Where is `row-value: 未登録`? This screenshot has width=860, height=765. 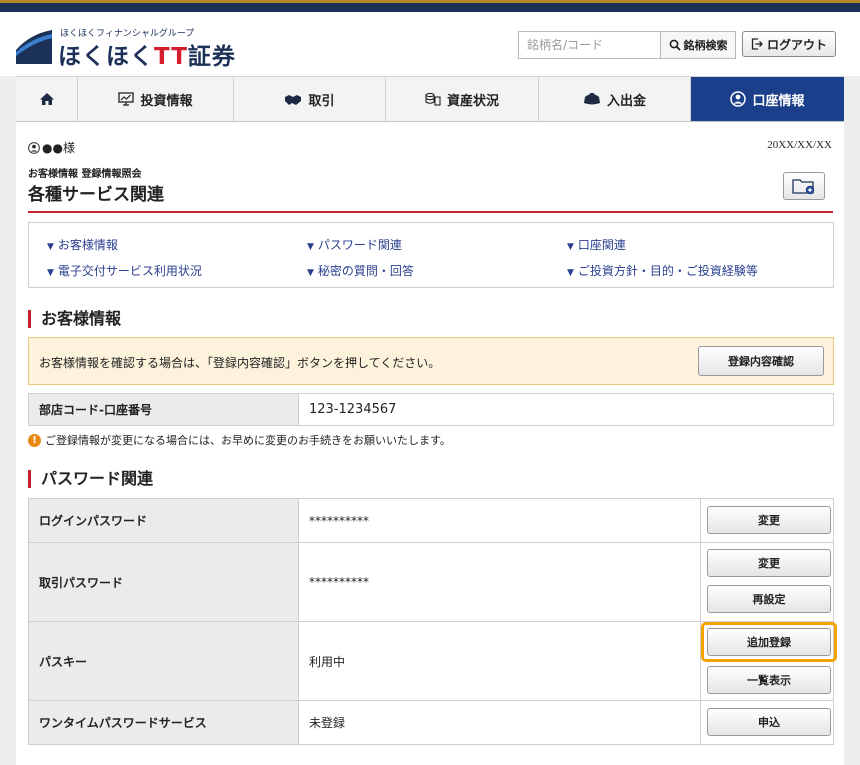
row-value: 未登録 is located at coordinates (500, 722).